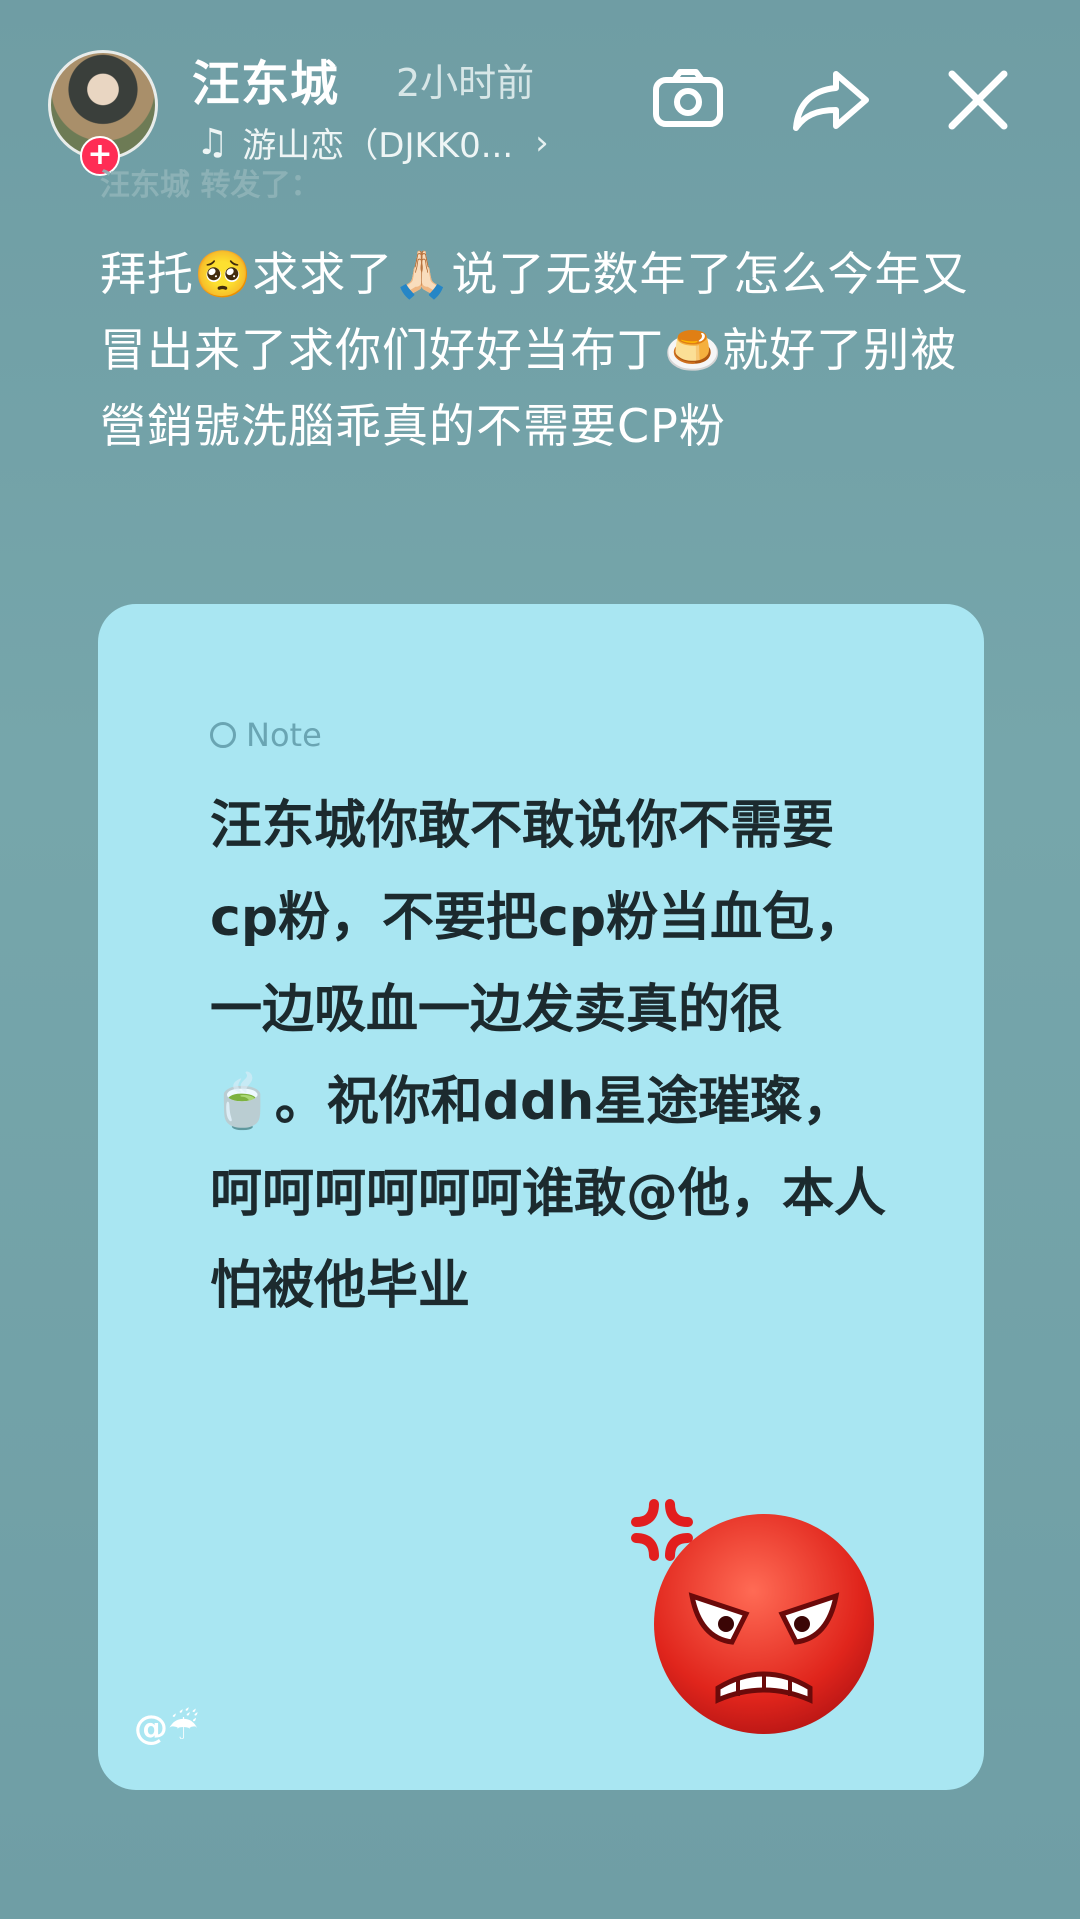  What do you see at coordinates (465, 83) in the screenshot?
I see `post-time: 2小时前` at bounding box center [465, 83].